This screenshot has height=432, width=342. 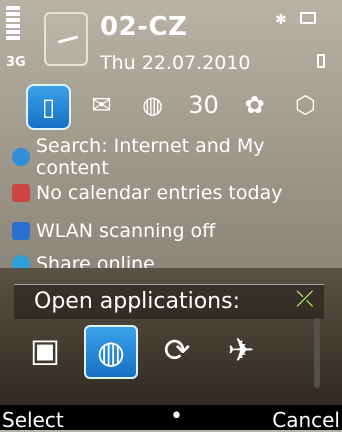 I want to click on cancel-softkey: Cancel, so click(x=306, y=420).